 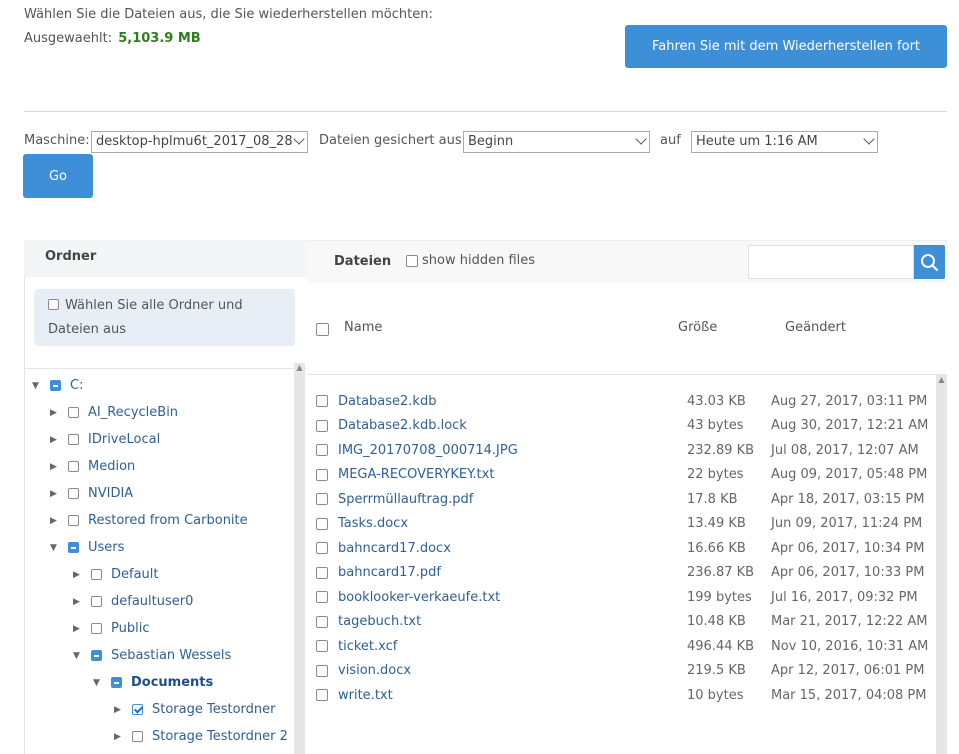 What do you see at coordinates (815, 327) in the screenshot?
I see `column-modified: Geändert` at bounding box center [815, 327].